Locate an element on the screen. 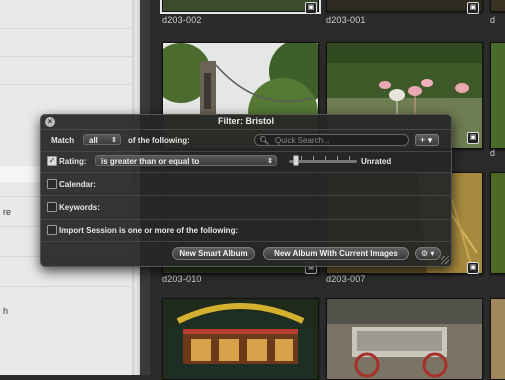 The height and width of the screenshot is (380, 505). calendar-checkbox is located at coordinates (52, 184).